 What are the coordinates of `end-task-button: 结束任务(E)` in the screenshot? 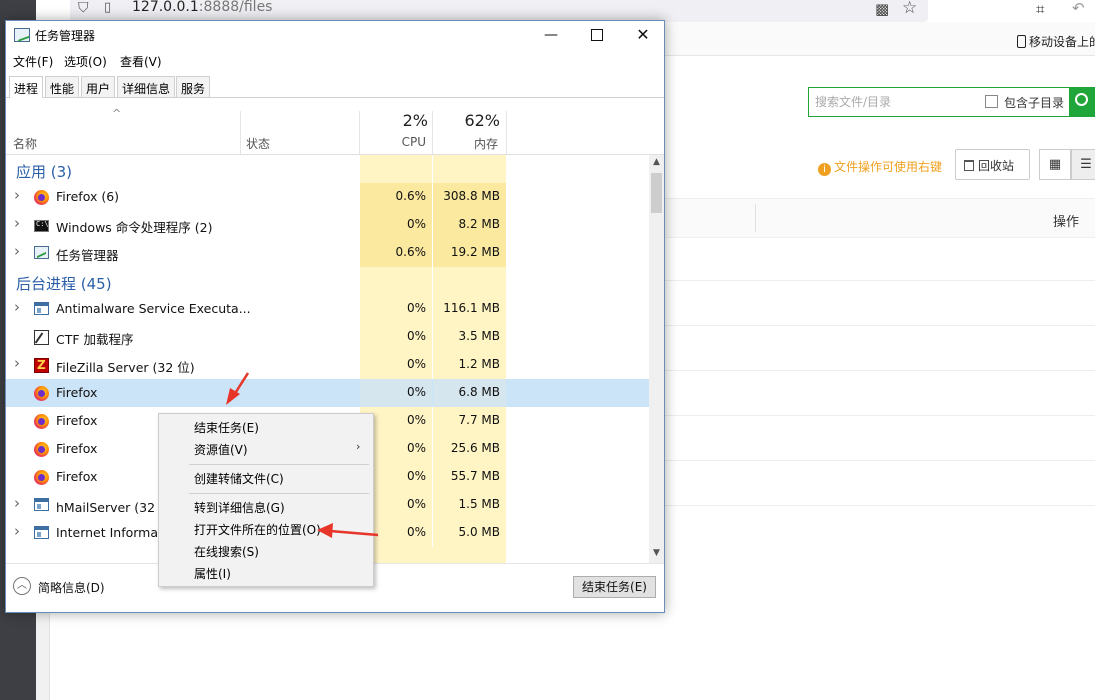 It's located at (614, 587).